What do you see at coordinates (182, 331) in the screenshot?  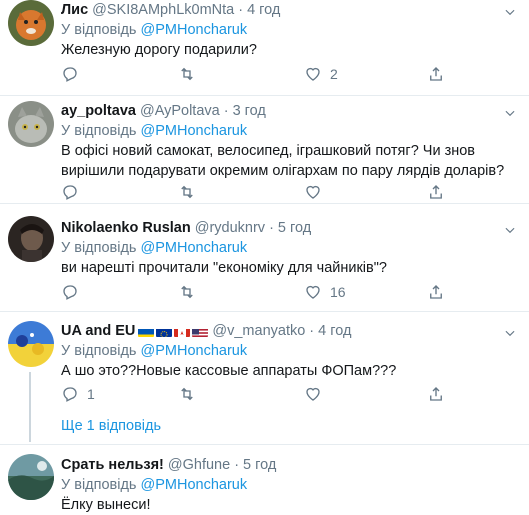 I see `canada-flag-icon` at bounding box center [182, 331].